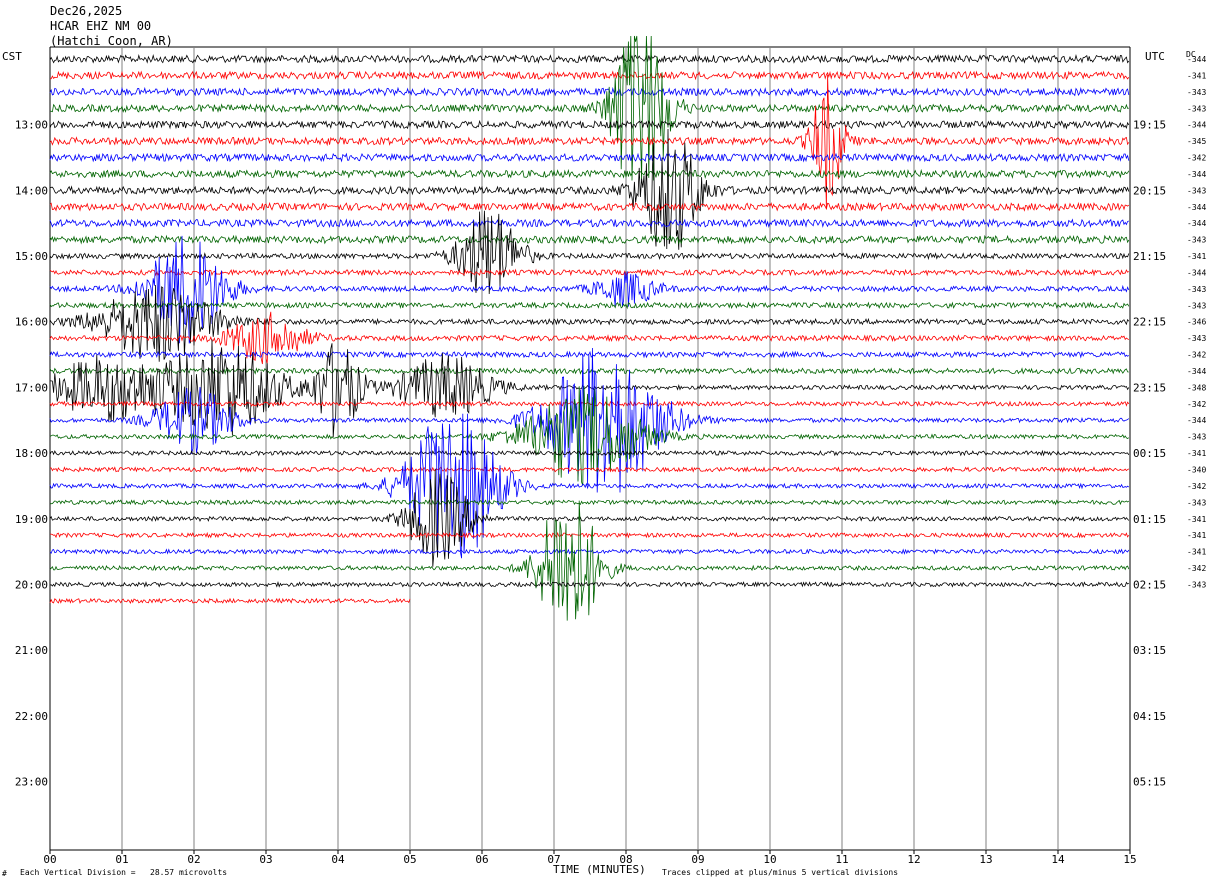  What do you see at coordinates (31, 190) in the screenshot?
I see `cst-hour-label: 14:00` at bounding box center [31, 190].